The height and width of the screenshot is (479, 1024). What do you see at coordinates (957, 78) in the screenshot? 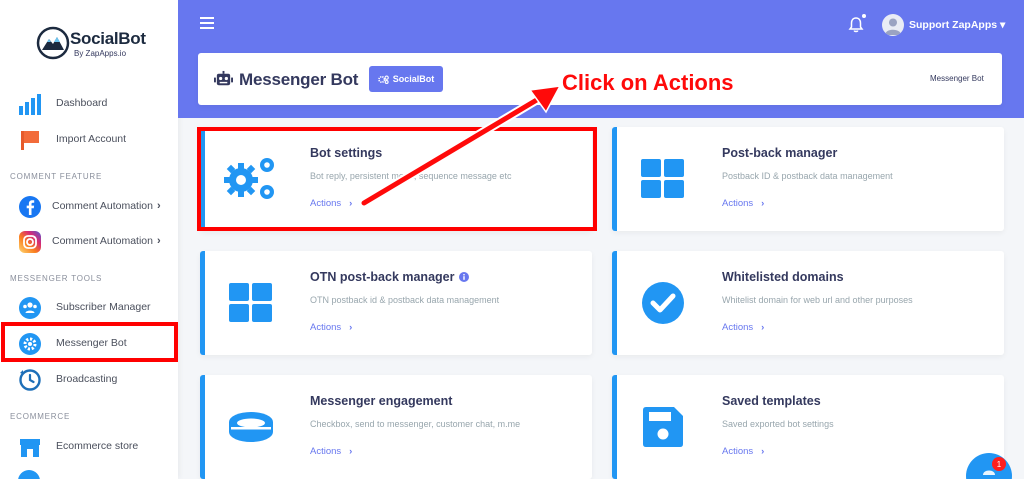
I see `breadcrumb: Messenger Bot` at bounding box center [957, 78].